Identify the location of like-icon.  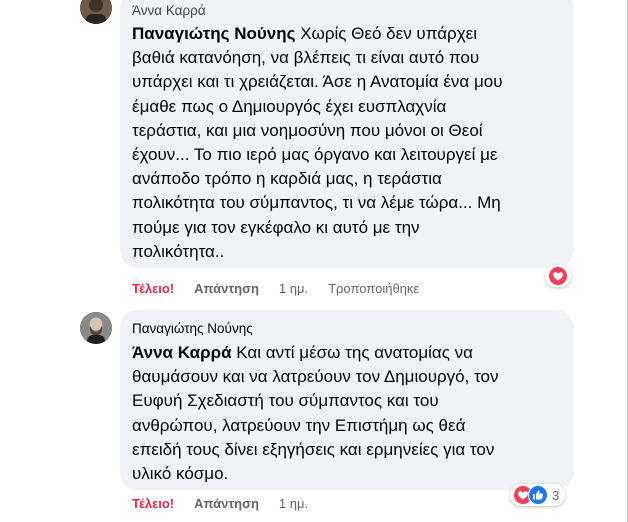
(538, 495).